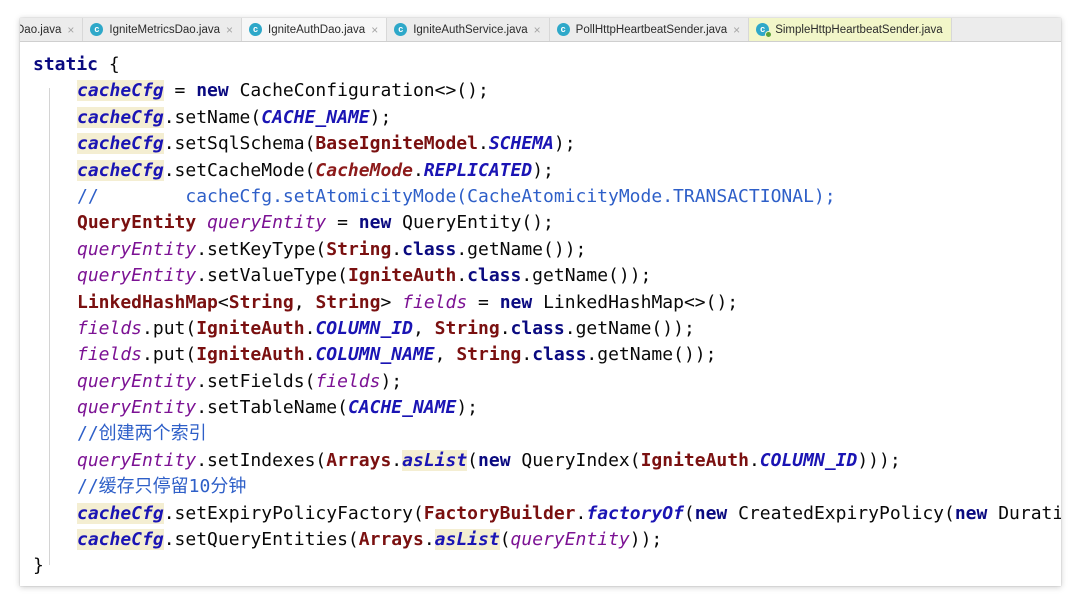 The image size is (1080, 606). I want to click on editor-tab: c IgniteAuthDao.java ×, so click(315, 29).